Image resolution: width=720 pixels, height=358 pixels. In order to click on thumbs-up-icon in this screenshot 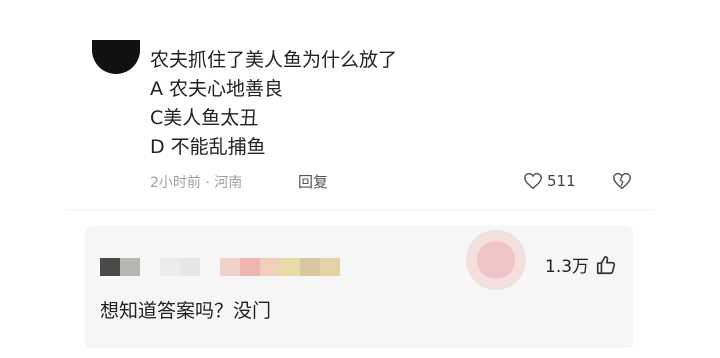, I will do `click(606, 264)`.